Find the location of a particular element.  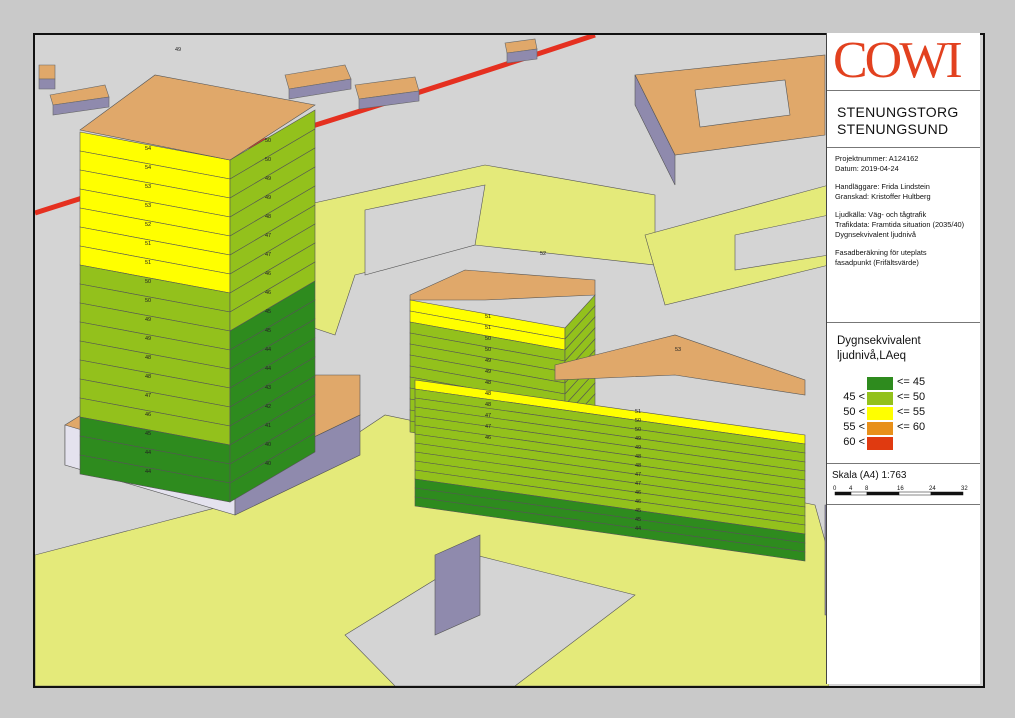

right-top-label: 53 is located at coordinates (678, 350).